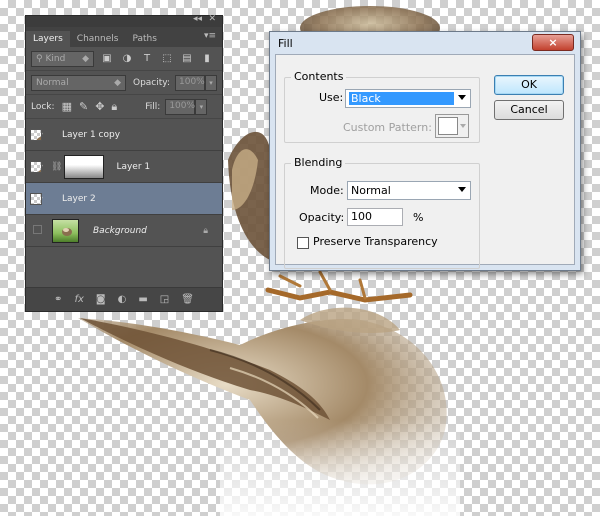 The height and width of the screenshot is (516, 600). Describe the element at coordinates (79, 198) in the screenshot. I see `layer-name: Layer 2` at that location.